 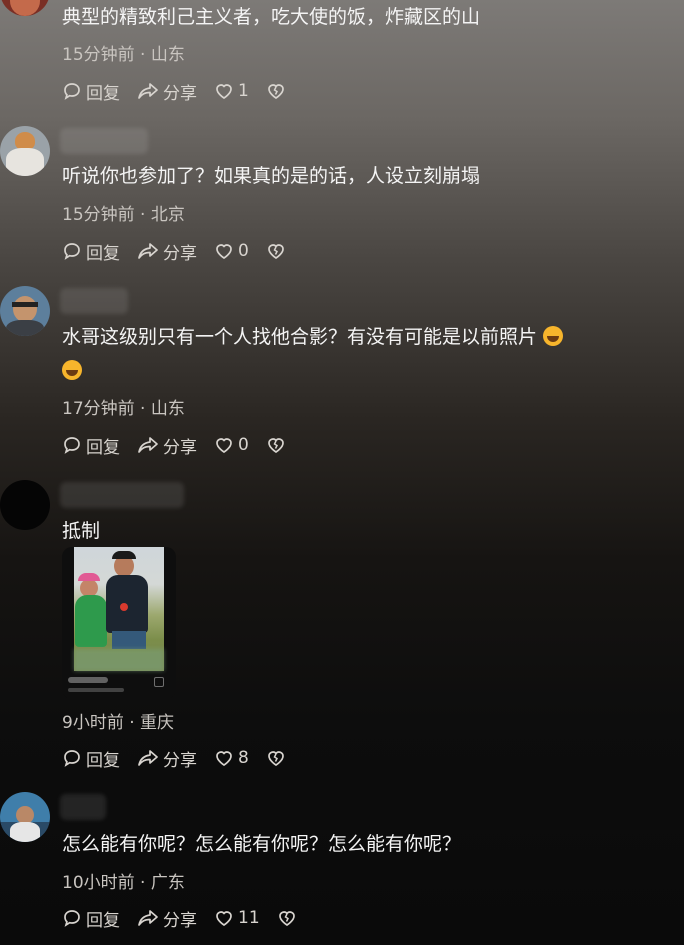 I want to click on comment-actions: 回复 分享 8, so click(x=184, y=758).